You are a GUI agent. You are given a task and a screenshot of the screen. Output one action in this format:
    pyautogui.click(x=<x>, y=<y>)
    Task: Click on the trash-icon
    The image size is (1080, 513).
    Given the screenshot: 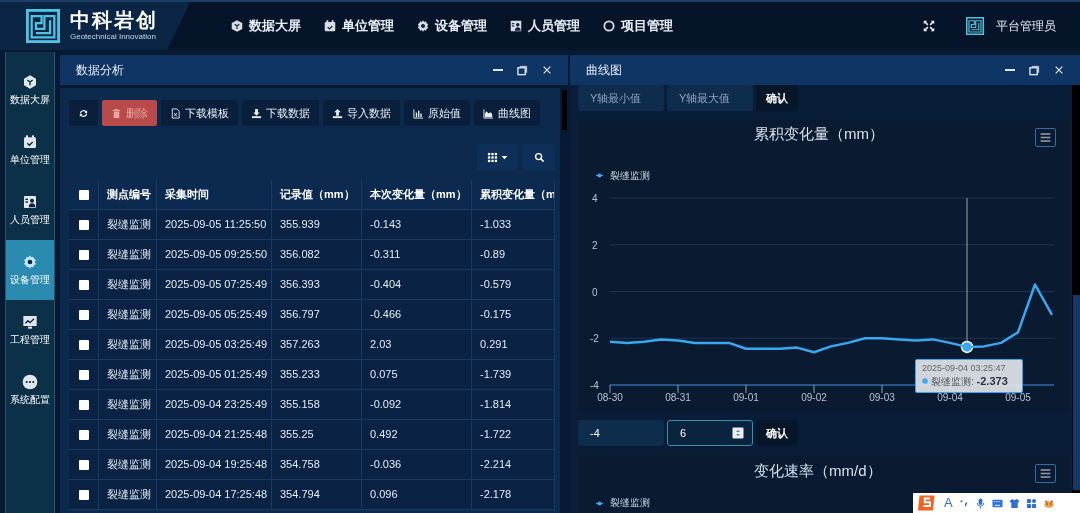 What is the action you would take?
    pyautogui.click(x=116, y=113)
    